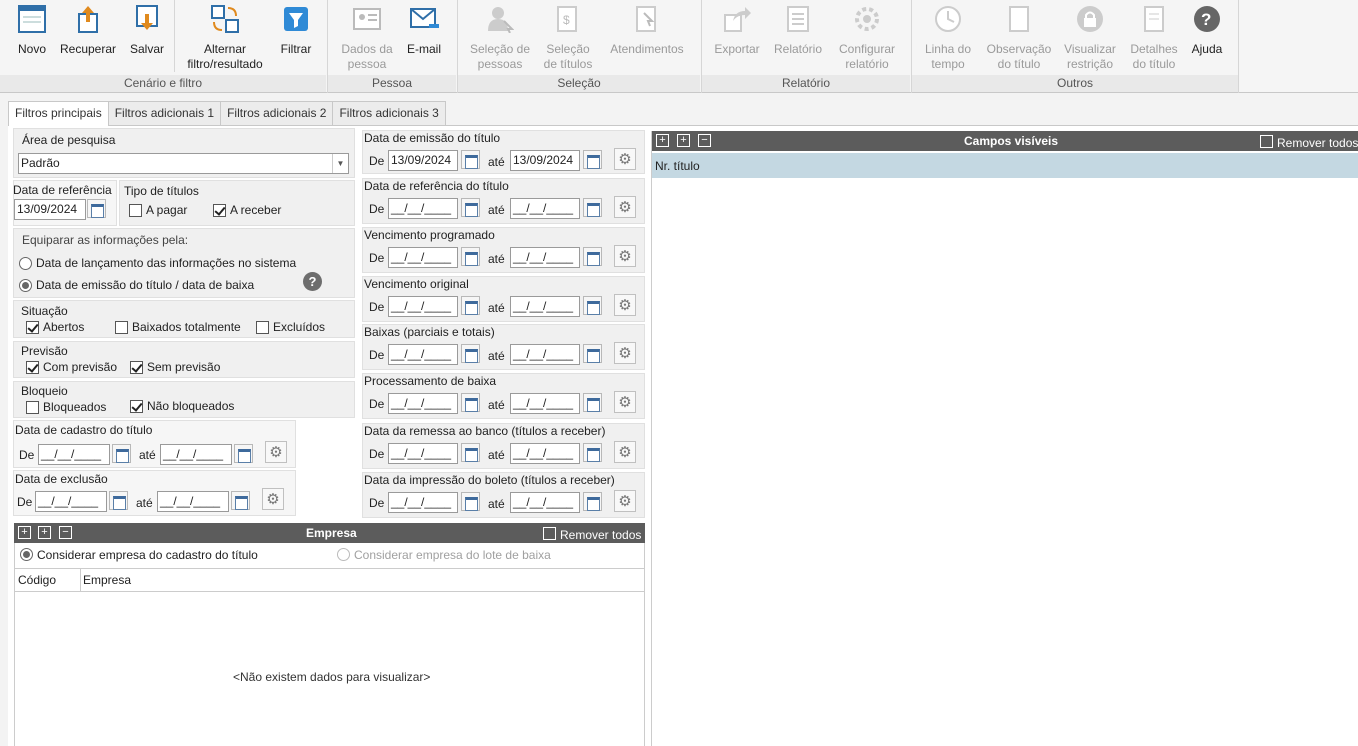 Image resolution: width=1358 pixels, height=746 pixels. Describe the element at coordinates (107, 580) in the screenshot. I see `col-empresa: Empresa` at that location.